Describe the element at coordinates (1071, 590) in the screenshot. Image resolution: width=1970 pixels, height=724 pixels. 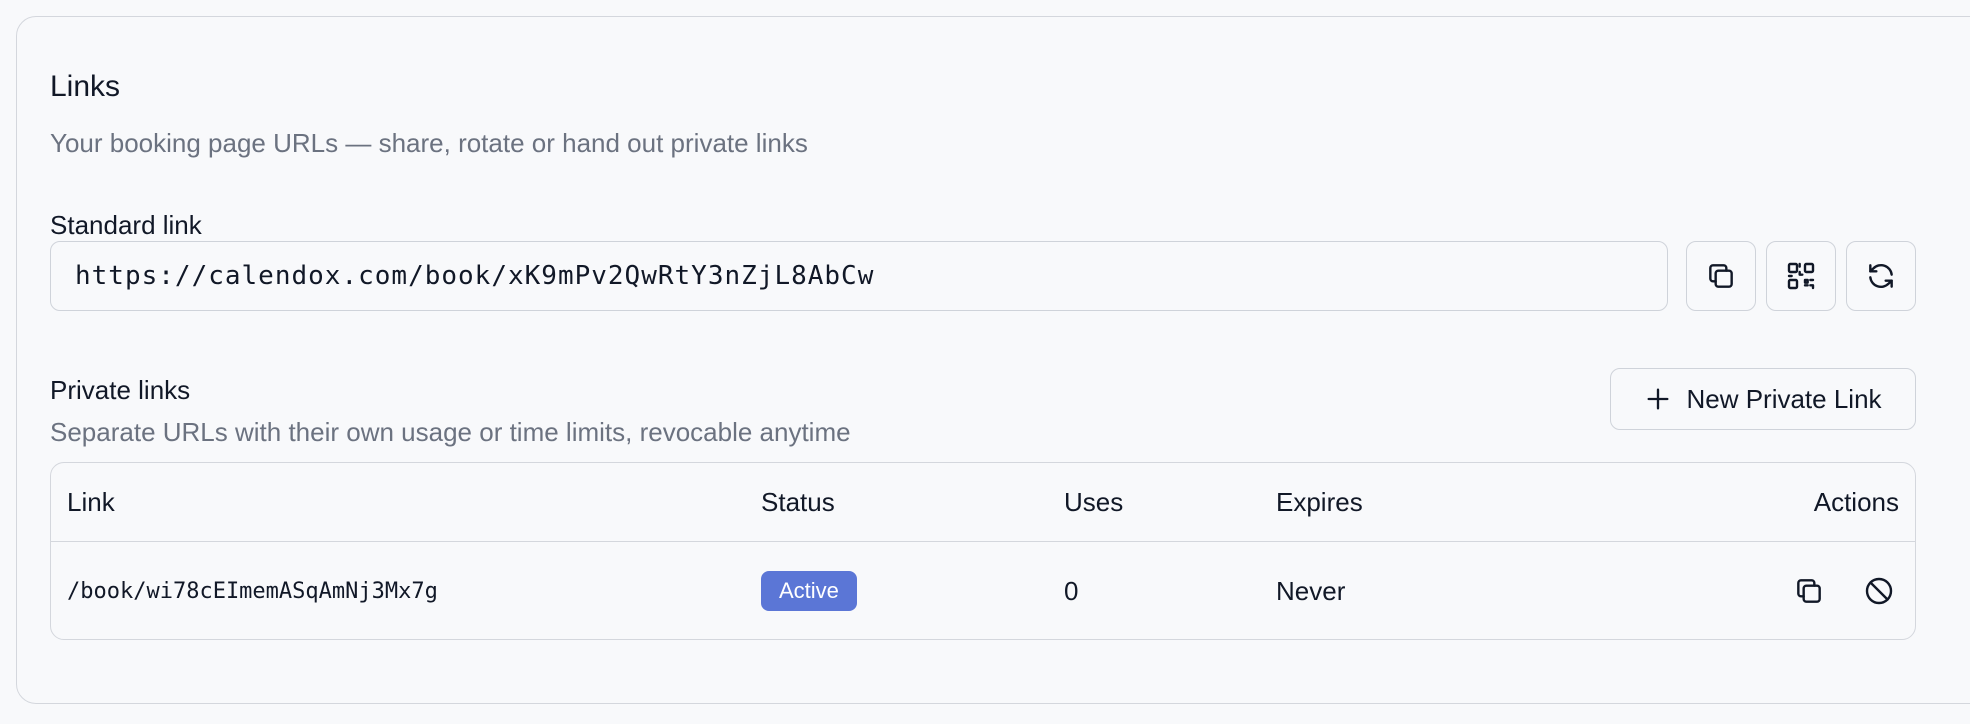
I see `uses-cell: 0` at that location.